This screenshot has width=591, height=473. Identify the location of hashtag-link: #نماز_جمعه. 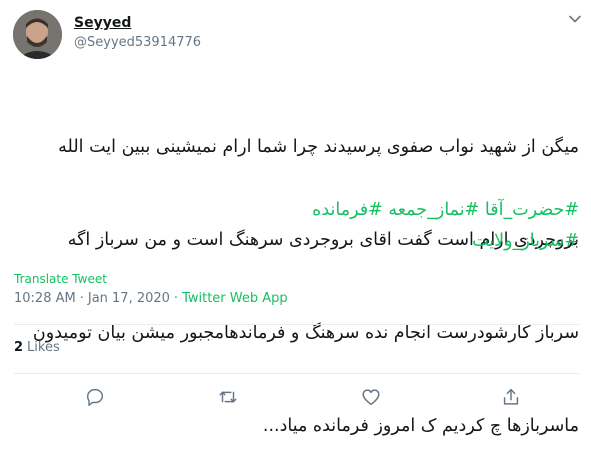
(433, 210).